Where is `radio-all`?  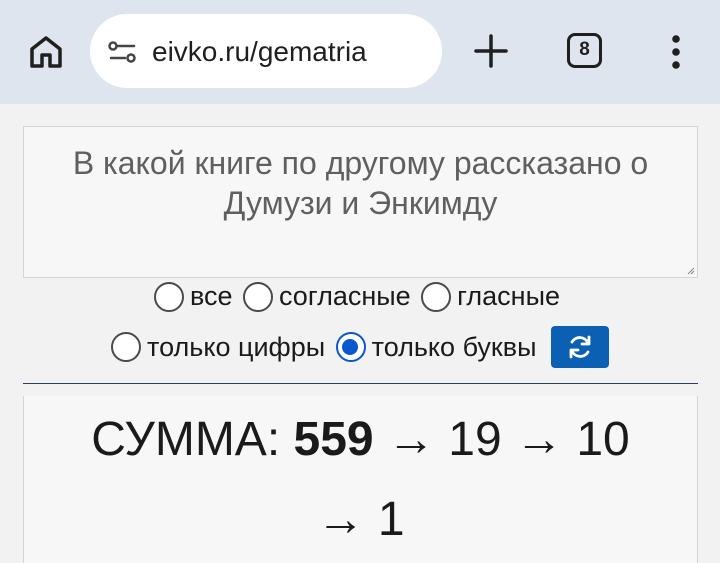 radio-all is located at coordinates (168, 296).